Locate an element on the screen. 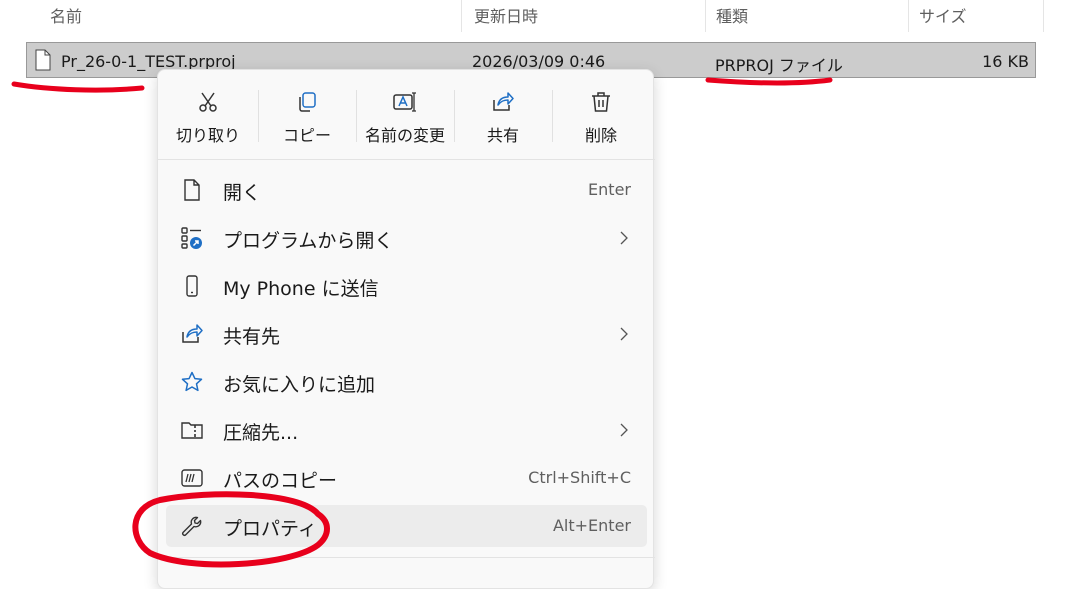  open-with-icon is located at coordinates (191, 238).